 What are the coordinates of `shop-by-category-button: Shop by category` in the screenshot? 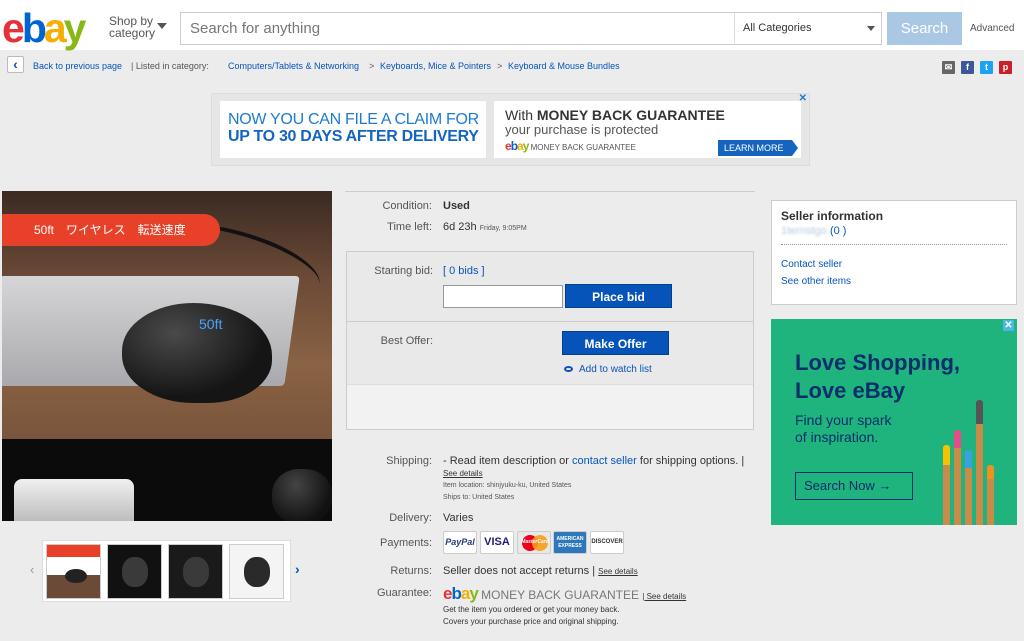 It's located at (132, 27).